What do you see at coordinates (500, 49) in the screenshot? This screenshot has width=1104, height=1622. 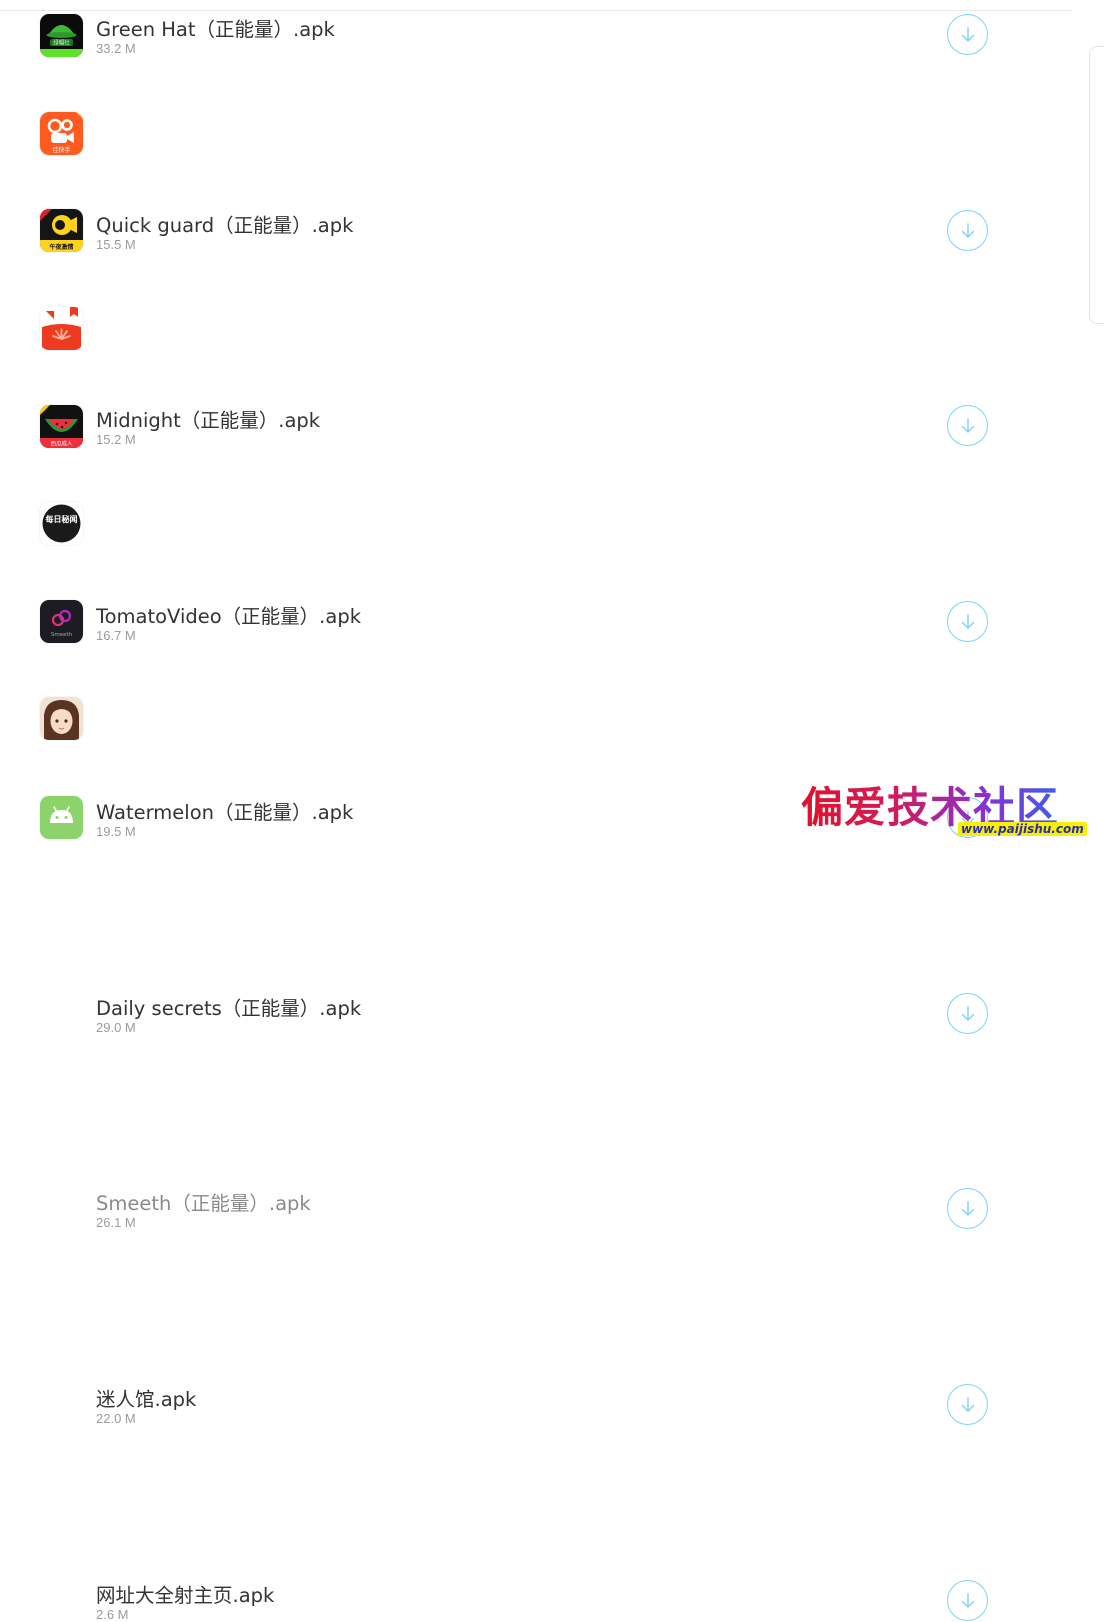 I see `list-item: 绿帽社 Green Hat（正能量）.apk 33.2 M` at bounding box center [500, 49].